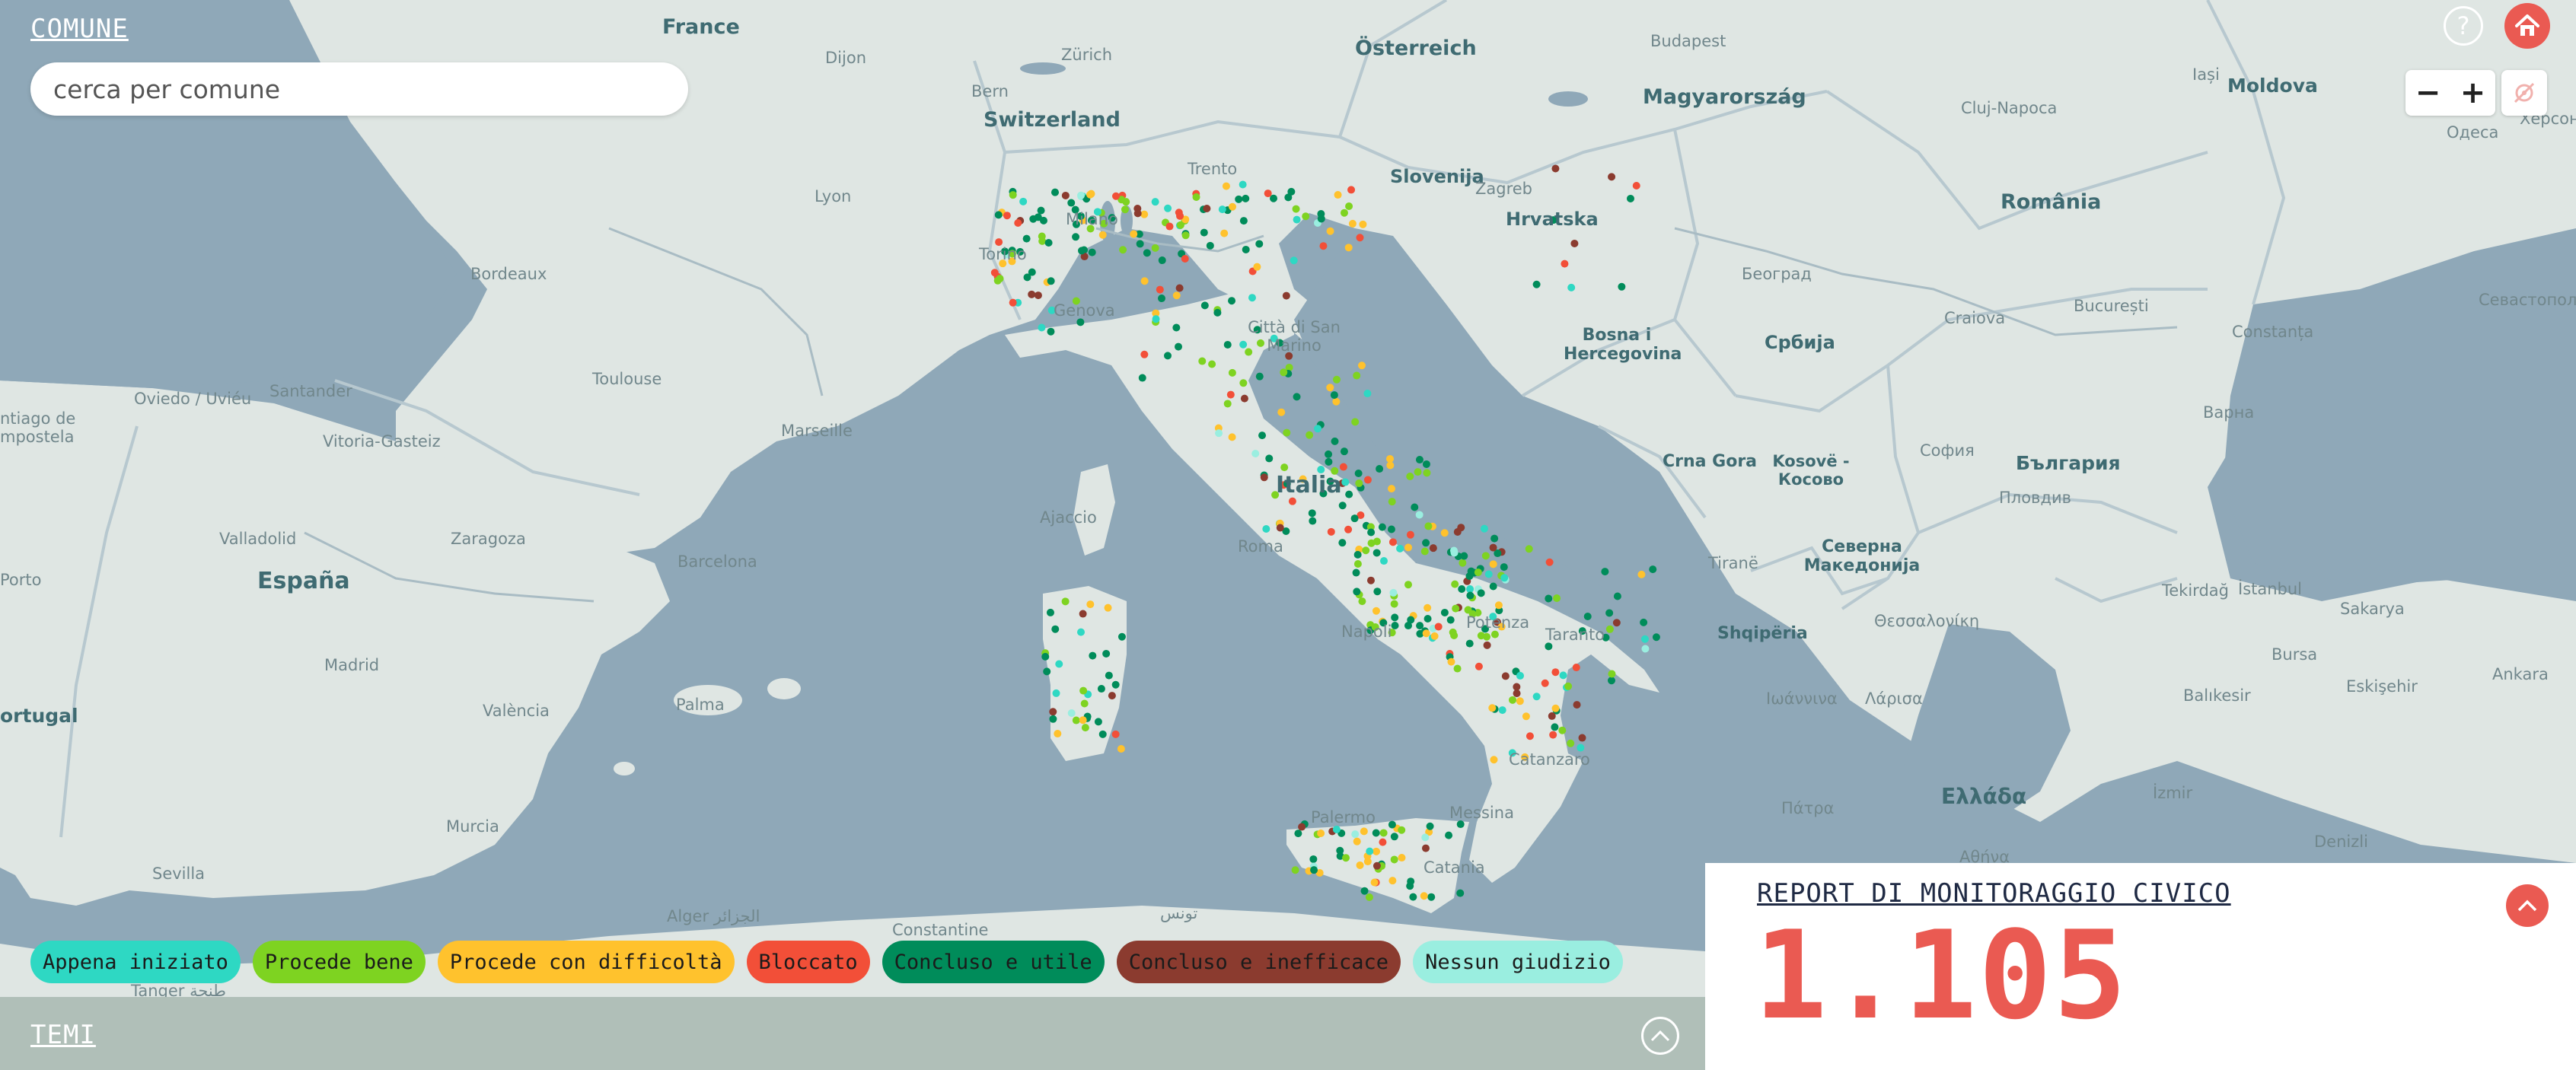 Image resolution: width=2576 pixels, height=1070 pixels. What do you see at coordinates (994, 962) in the screenshot?
I see `legend-concluso-e-utile: Concluso e utile` at bounding box center [994, 962].